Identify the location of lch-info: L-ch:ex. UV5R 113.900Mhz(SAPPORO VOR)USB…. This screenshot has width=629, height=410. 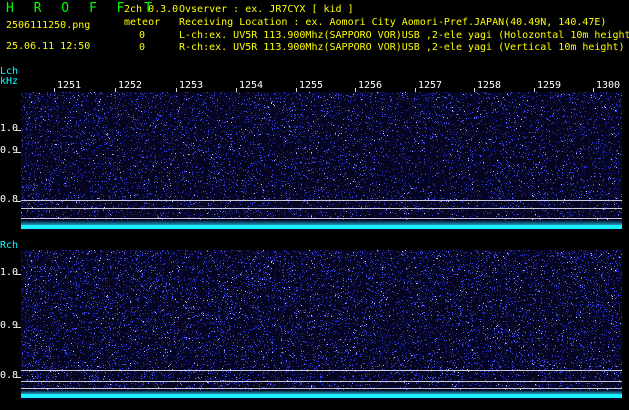
(404, 35).